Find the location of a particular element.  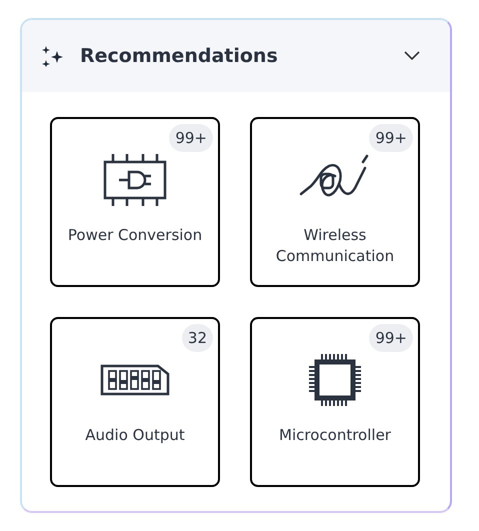

chip-icon is located at coordinates (335, 380).